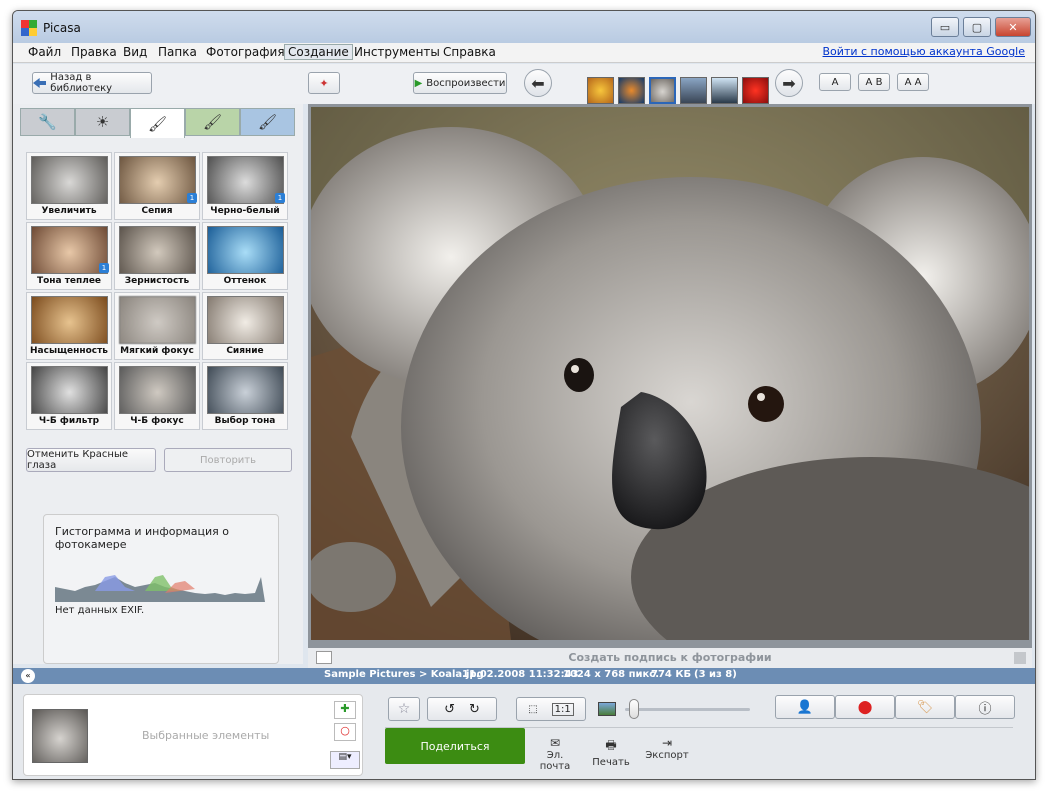 This screenshot has height=800, width=1056. What do you see at coordinates (466, 83) in the screenshot?
I see `play-label: Воспроизвести` at bounding box center [466, 83].